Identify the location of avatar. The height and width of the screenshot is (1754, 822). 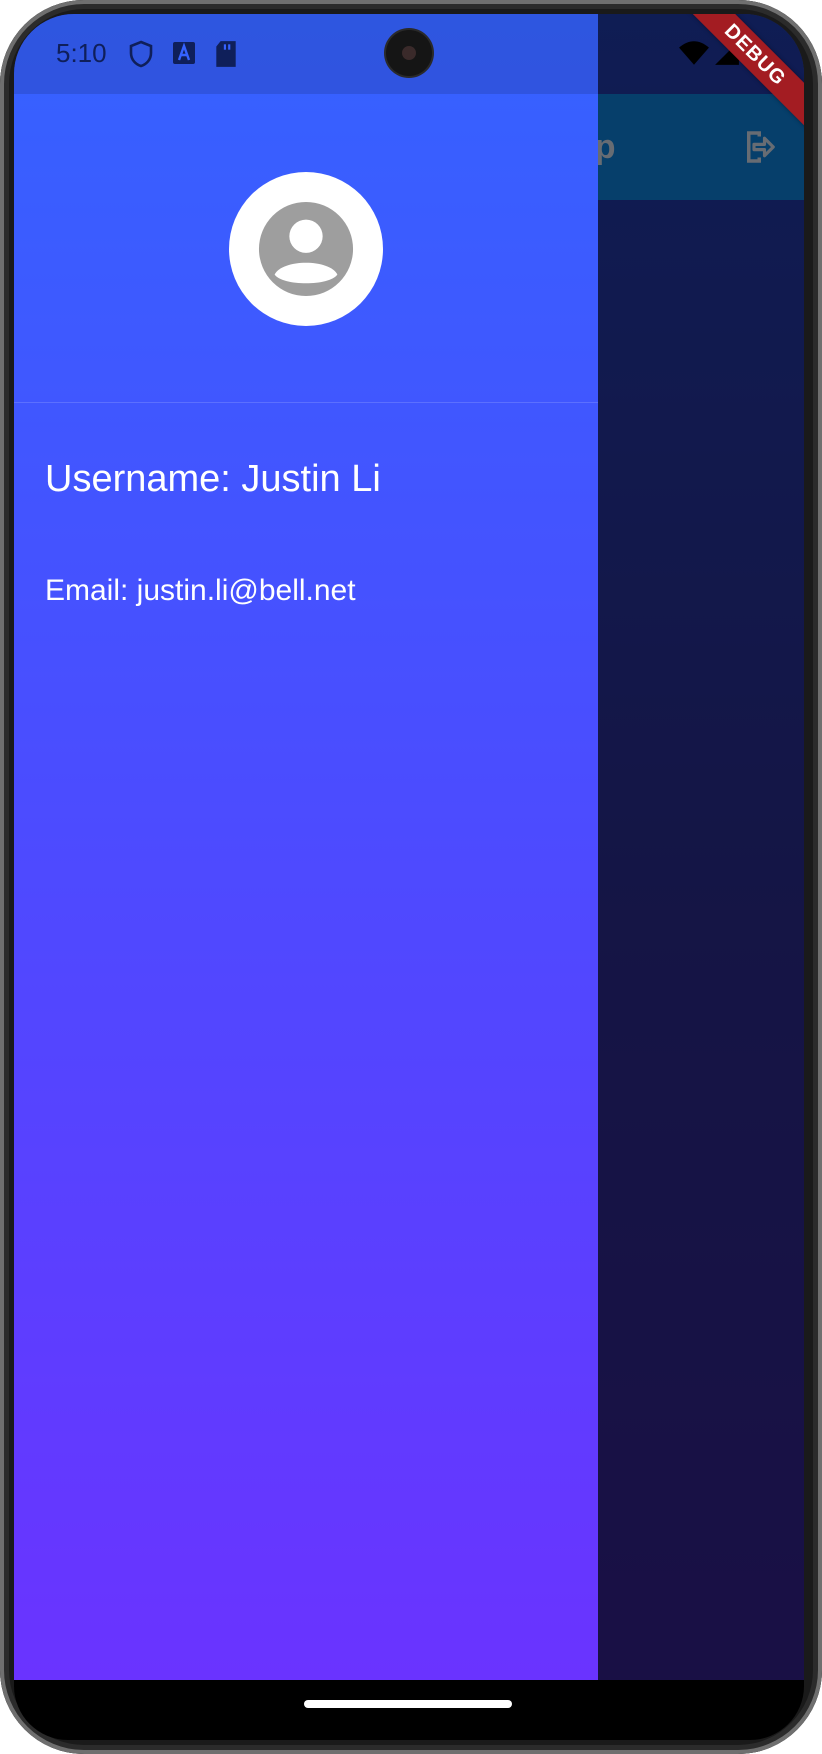
(306, 249).